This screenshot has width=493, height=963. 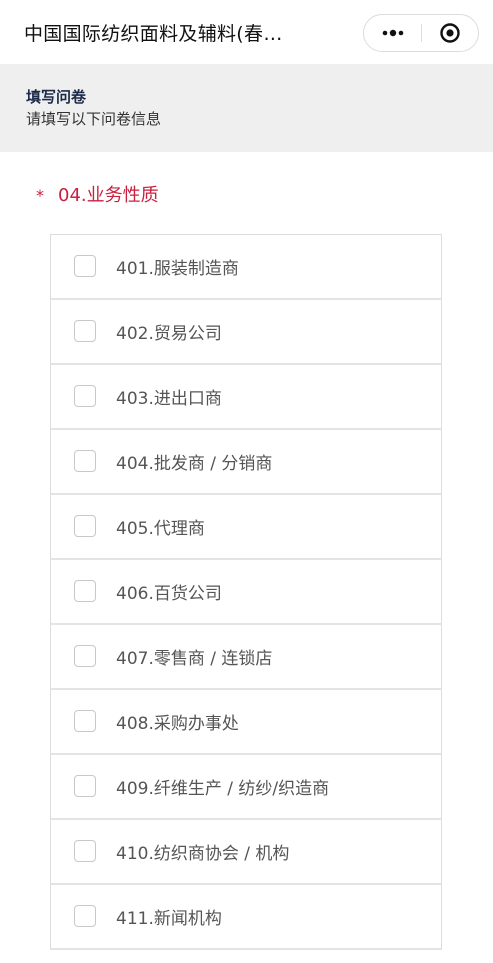 What do you see at coordinates (246, 332) in the screenshot?
I see `option-item: 402.贸易公司` at bounding box center [246, 332].